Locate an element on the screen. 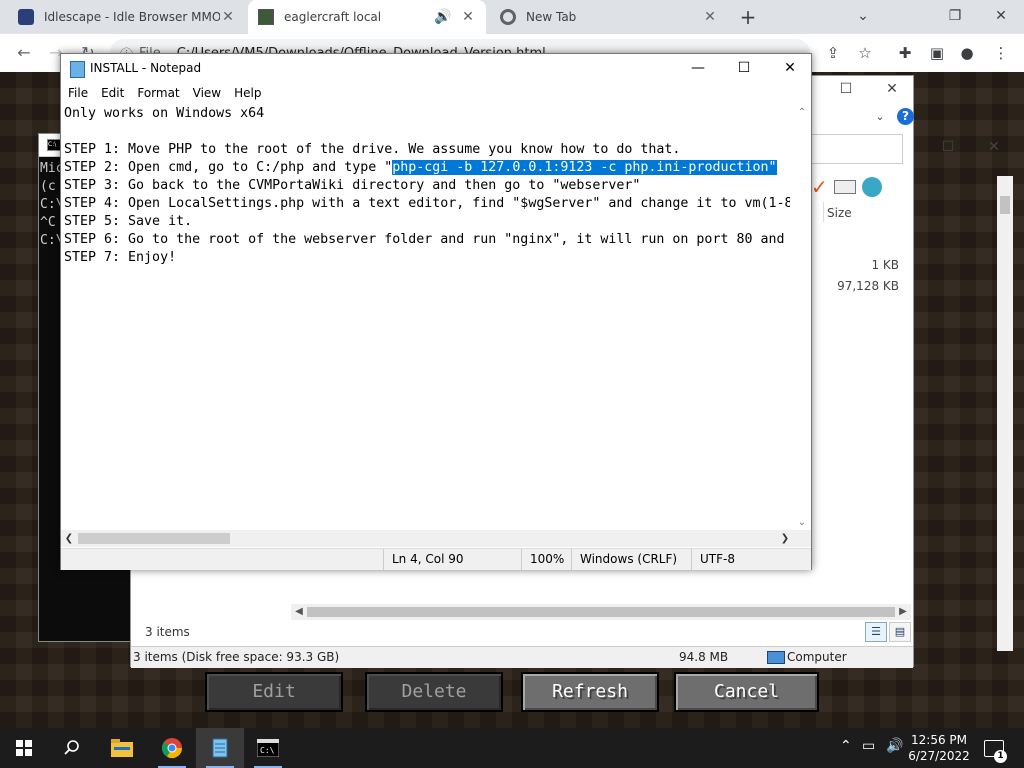  scroll-right-icon: ❯ is located at coordinates (785, 538).